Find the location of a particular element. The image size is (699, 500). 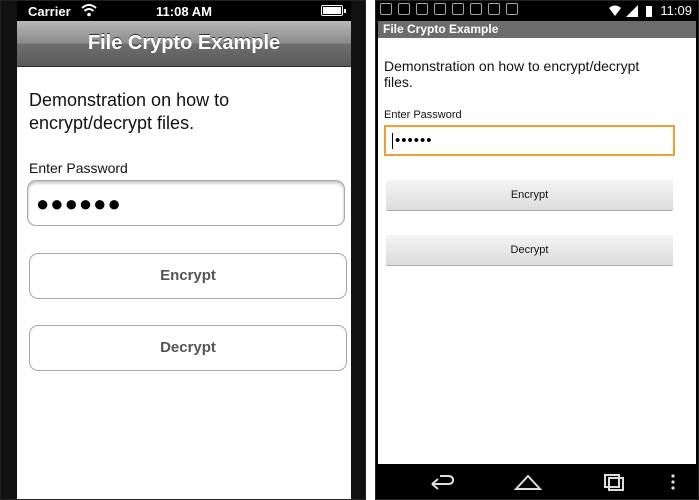

voicemail-icon is located at coordinates (440, 9).